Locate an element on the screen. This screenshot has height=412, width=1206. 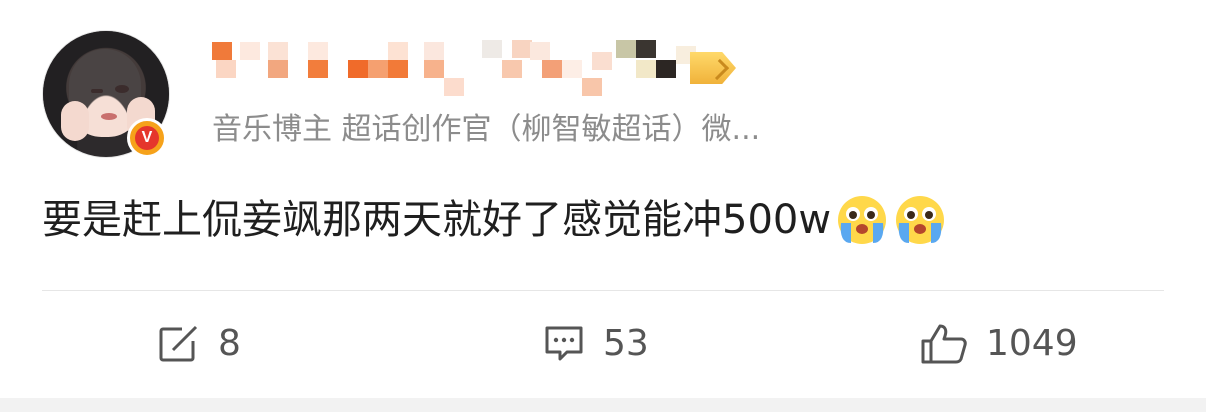
comment-count: 53 is located at coordinates (626, 343).